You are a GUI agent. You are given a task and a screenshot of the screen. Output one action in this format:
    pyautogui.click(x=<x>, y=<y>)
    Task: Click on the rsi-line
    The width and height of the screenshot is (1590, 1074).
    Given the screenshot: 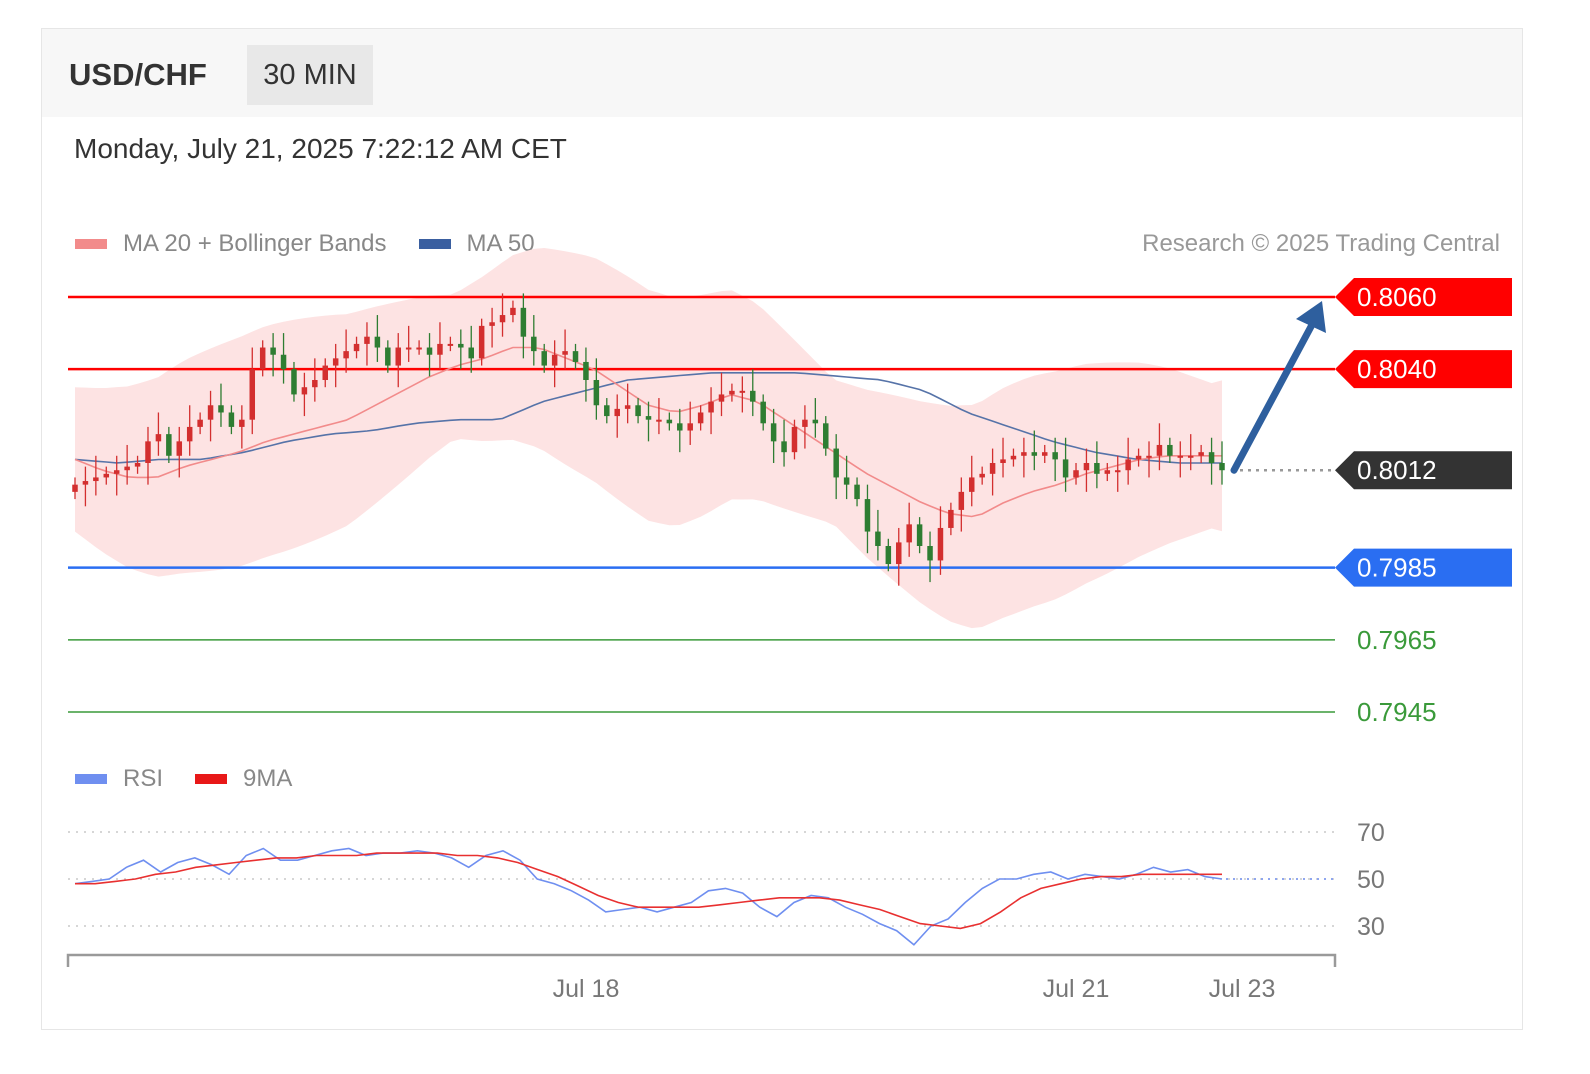 What is the action you would take?
    pyautogui.click(x=648, y=896)
    